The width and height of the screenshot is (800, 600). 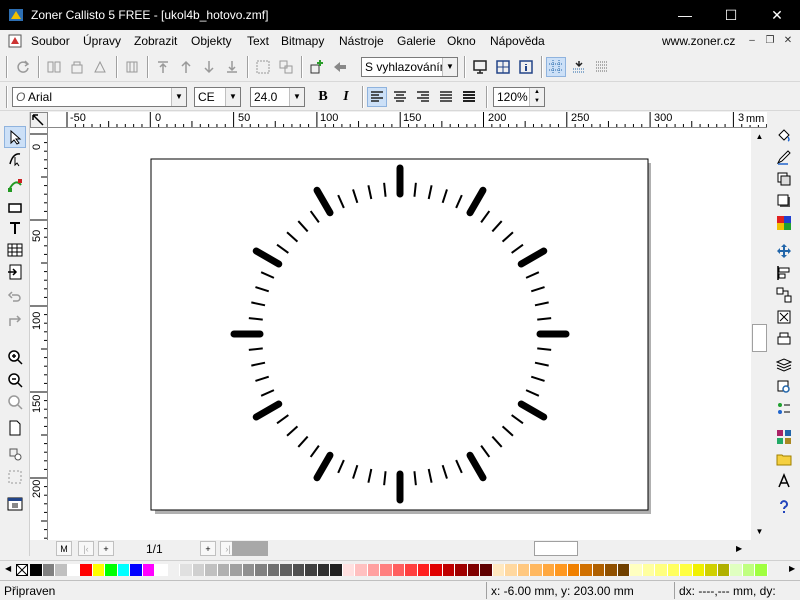 What do you see at coordinates (784, 507) in the screenshot?
I see `help-icon` at bounding box center [784, 507].